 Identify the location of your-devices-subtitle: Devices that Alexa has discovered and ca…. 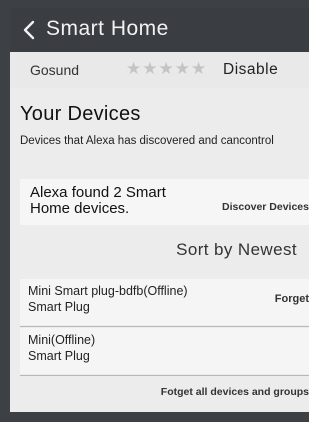
(147, 141).